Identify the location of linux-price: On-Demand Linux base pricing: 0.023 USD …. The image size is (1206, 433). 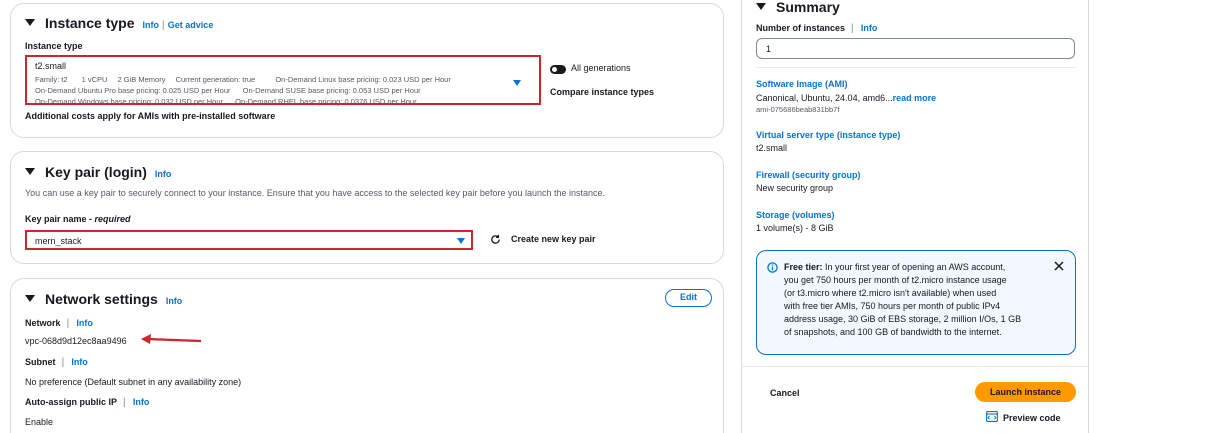
(363, 79).